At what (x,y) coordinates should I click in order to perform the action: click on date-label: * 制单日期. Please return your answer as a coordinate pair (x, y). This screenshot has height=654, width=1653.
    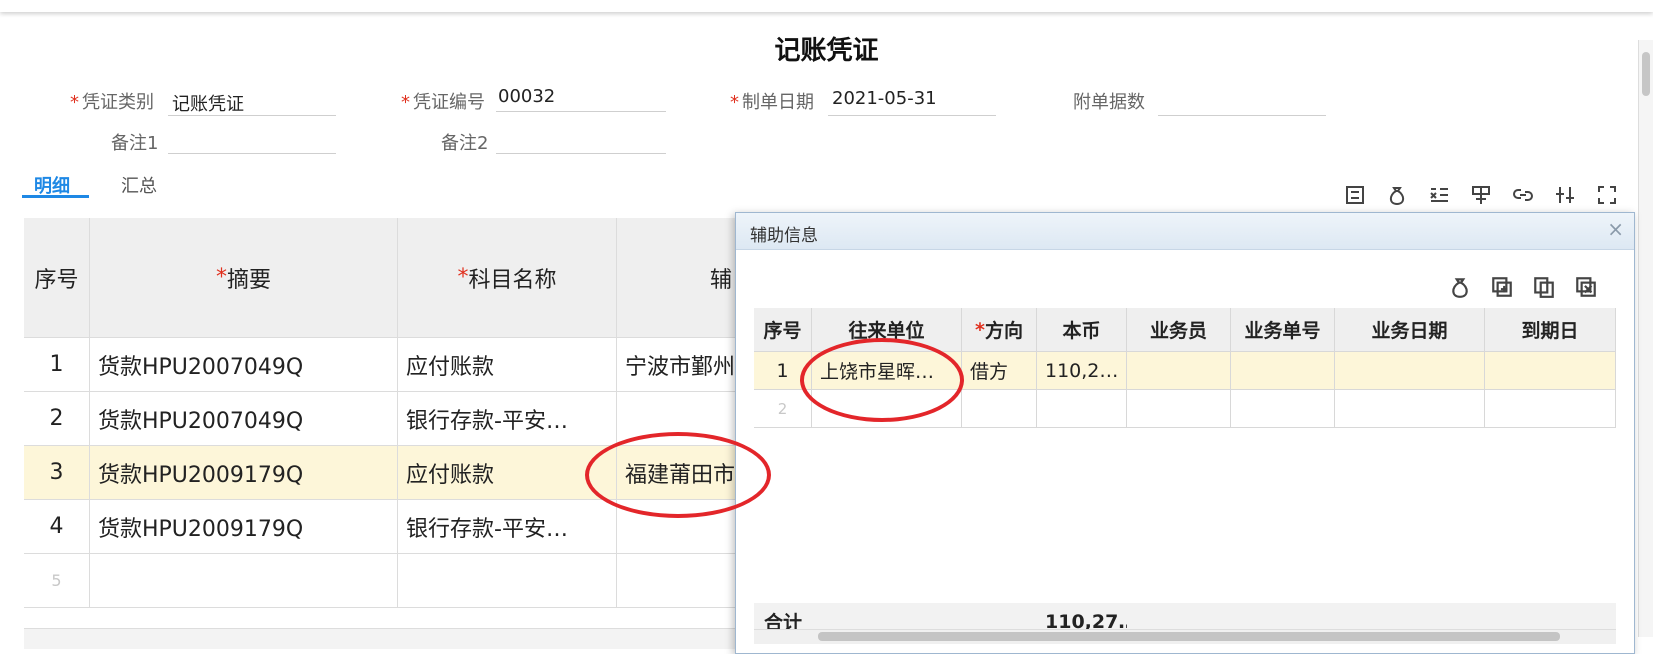
    Looking at the image, I should click on (772, 102).